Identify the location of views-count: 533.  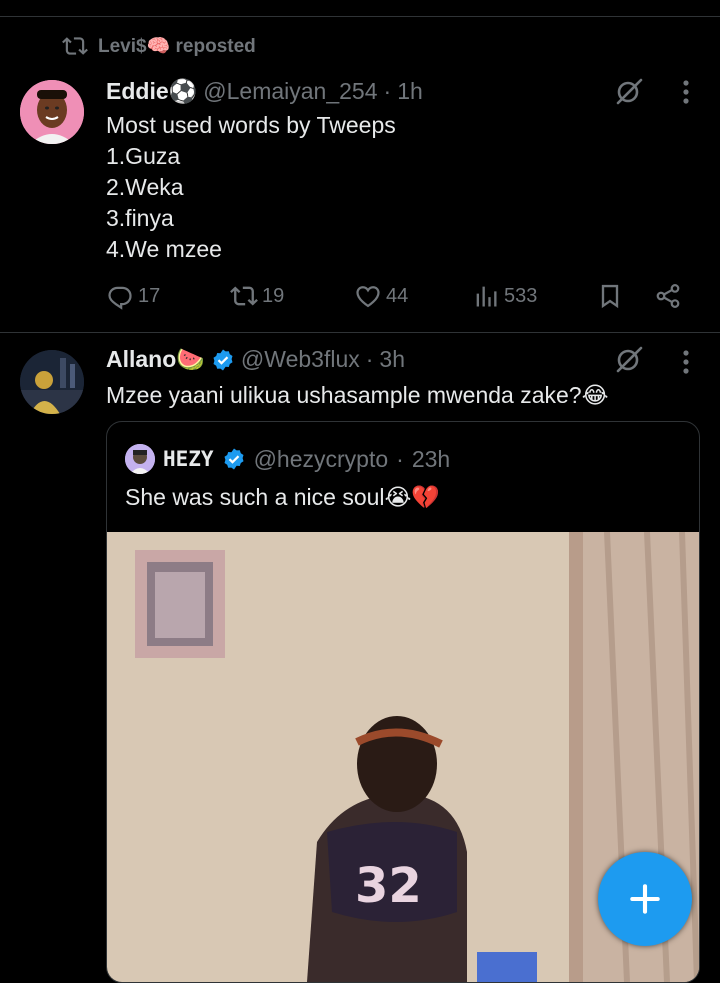
(521, 295).